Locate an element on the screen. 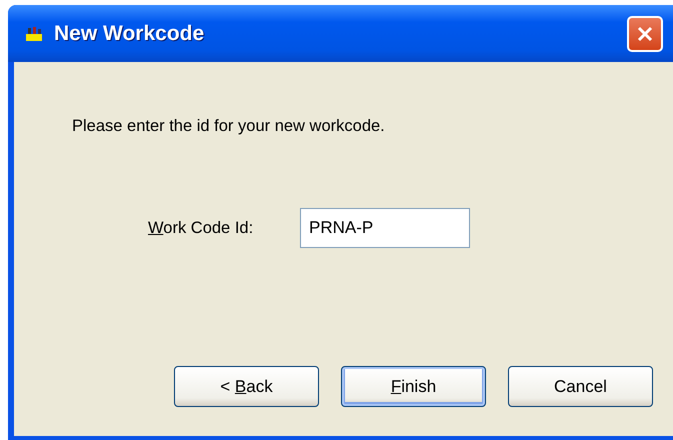  input-field: PRNA-P is located at coordinates (385, 228).